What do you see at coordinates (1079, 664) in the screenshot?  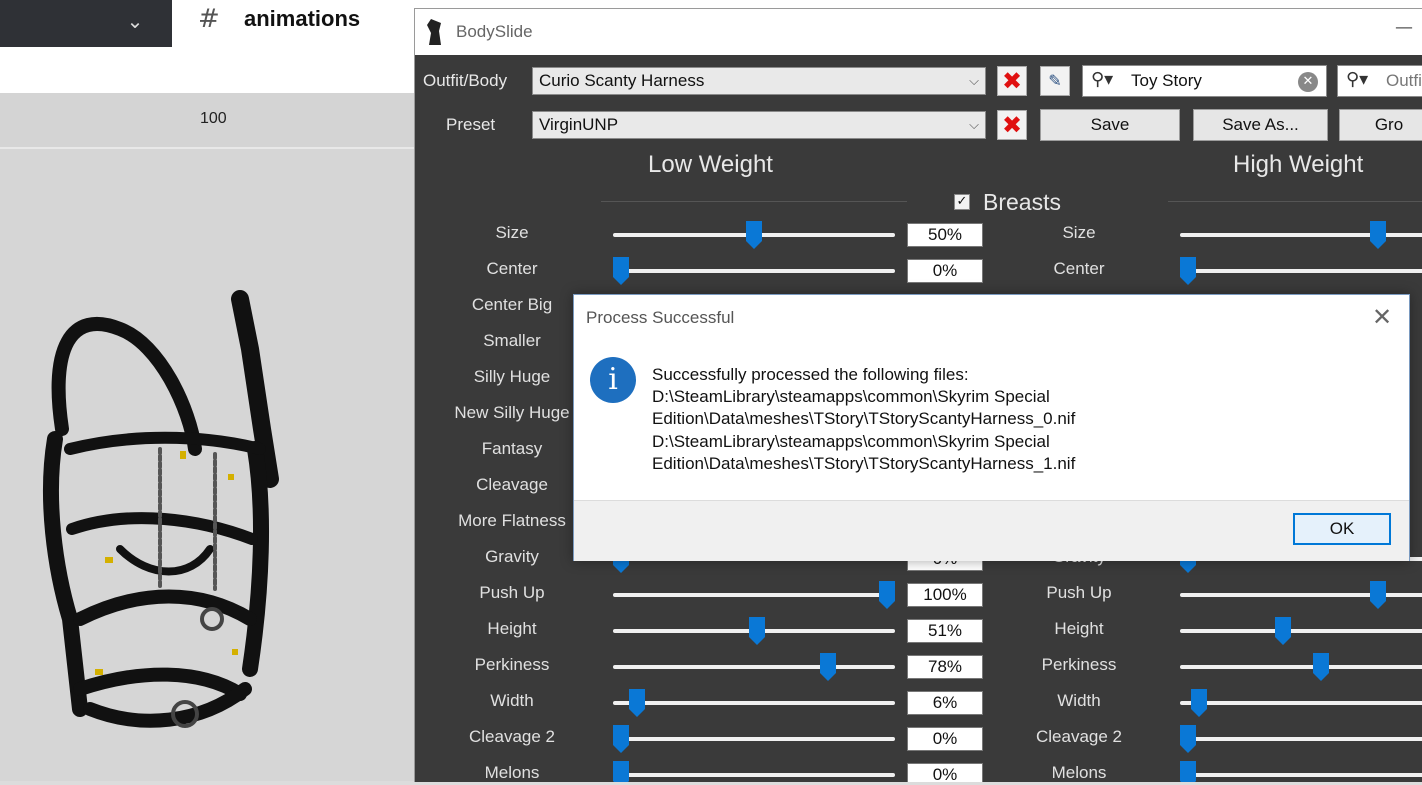 I see `slider-label-high: Perkiness` at bounding box center [1079, 664].